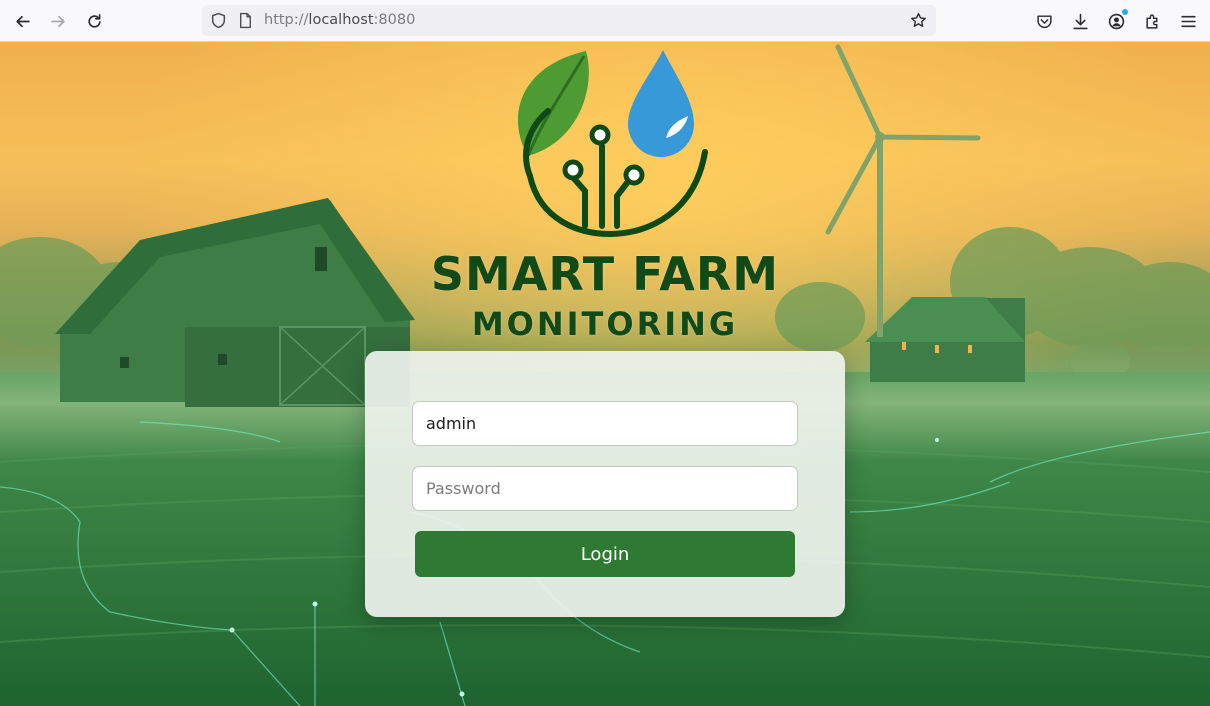  I want to click on account-icon, so click(1116, 21).